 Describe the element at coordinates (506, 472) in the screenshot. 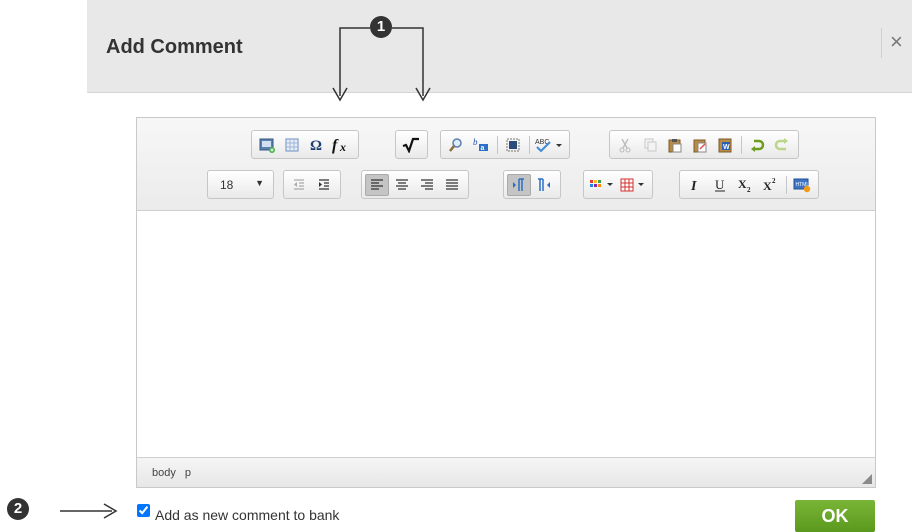

I see `editor-status-bar: body p` at that location.